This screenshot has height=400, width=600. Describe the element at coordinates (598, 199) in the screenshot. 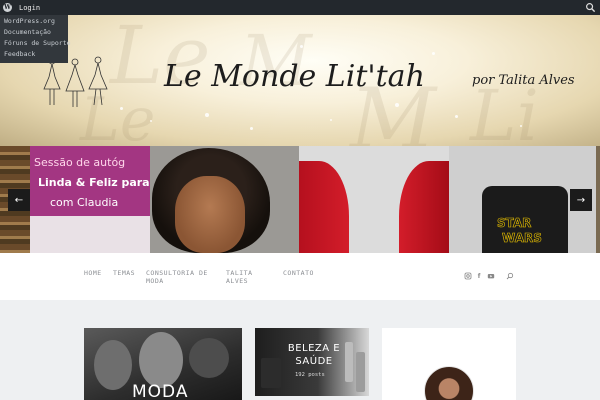

I see `slide-edge` at that location.